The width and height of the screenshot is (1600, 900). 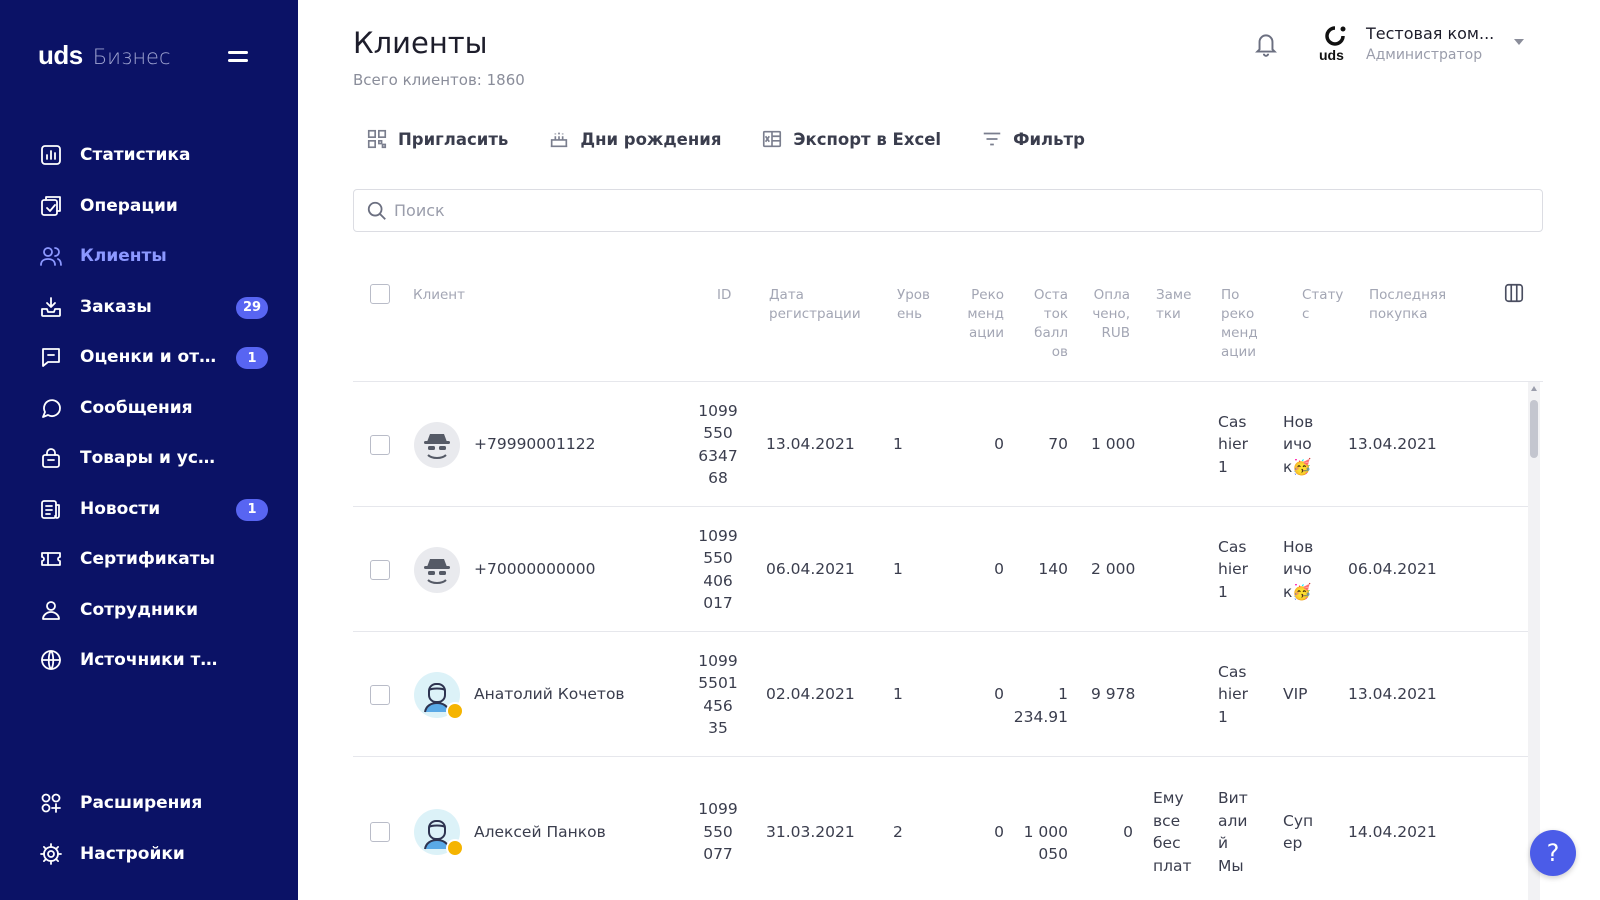 What do you see at coordinates (149, 408) in the screenshot?
I see `sidebar-item-chat: Сообщения` at bounding box center [149, 408].